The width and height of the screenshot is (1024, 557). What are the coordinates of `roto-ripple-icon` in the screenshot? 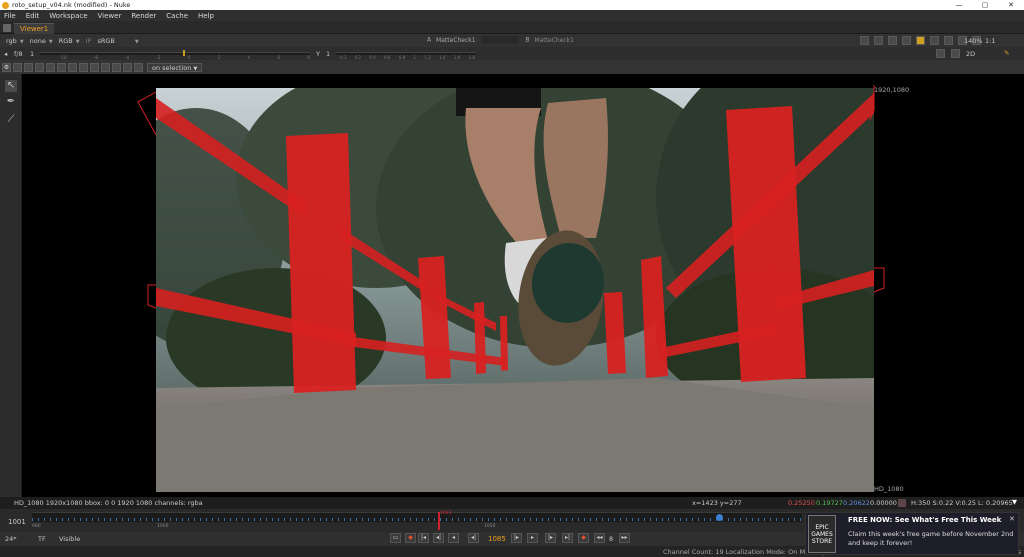 It's located at (138, 67).